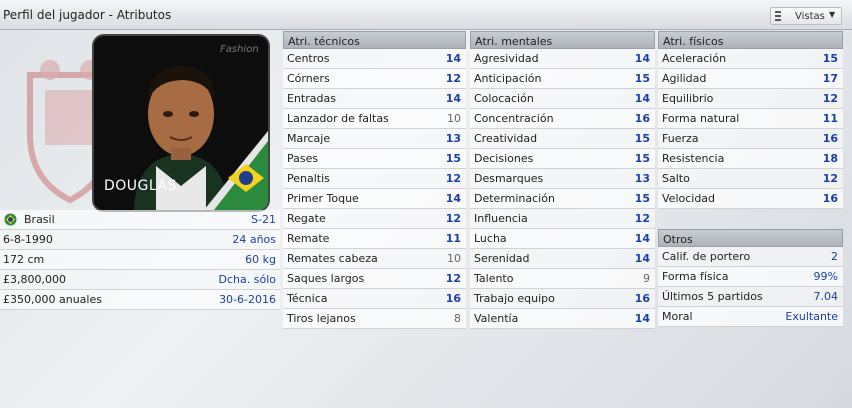 The image size is (852, 408). Describe the element at coordinates (562, 40) in the screenshot. I see `panel-header-mentales: Atri. mentales` at that location.